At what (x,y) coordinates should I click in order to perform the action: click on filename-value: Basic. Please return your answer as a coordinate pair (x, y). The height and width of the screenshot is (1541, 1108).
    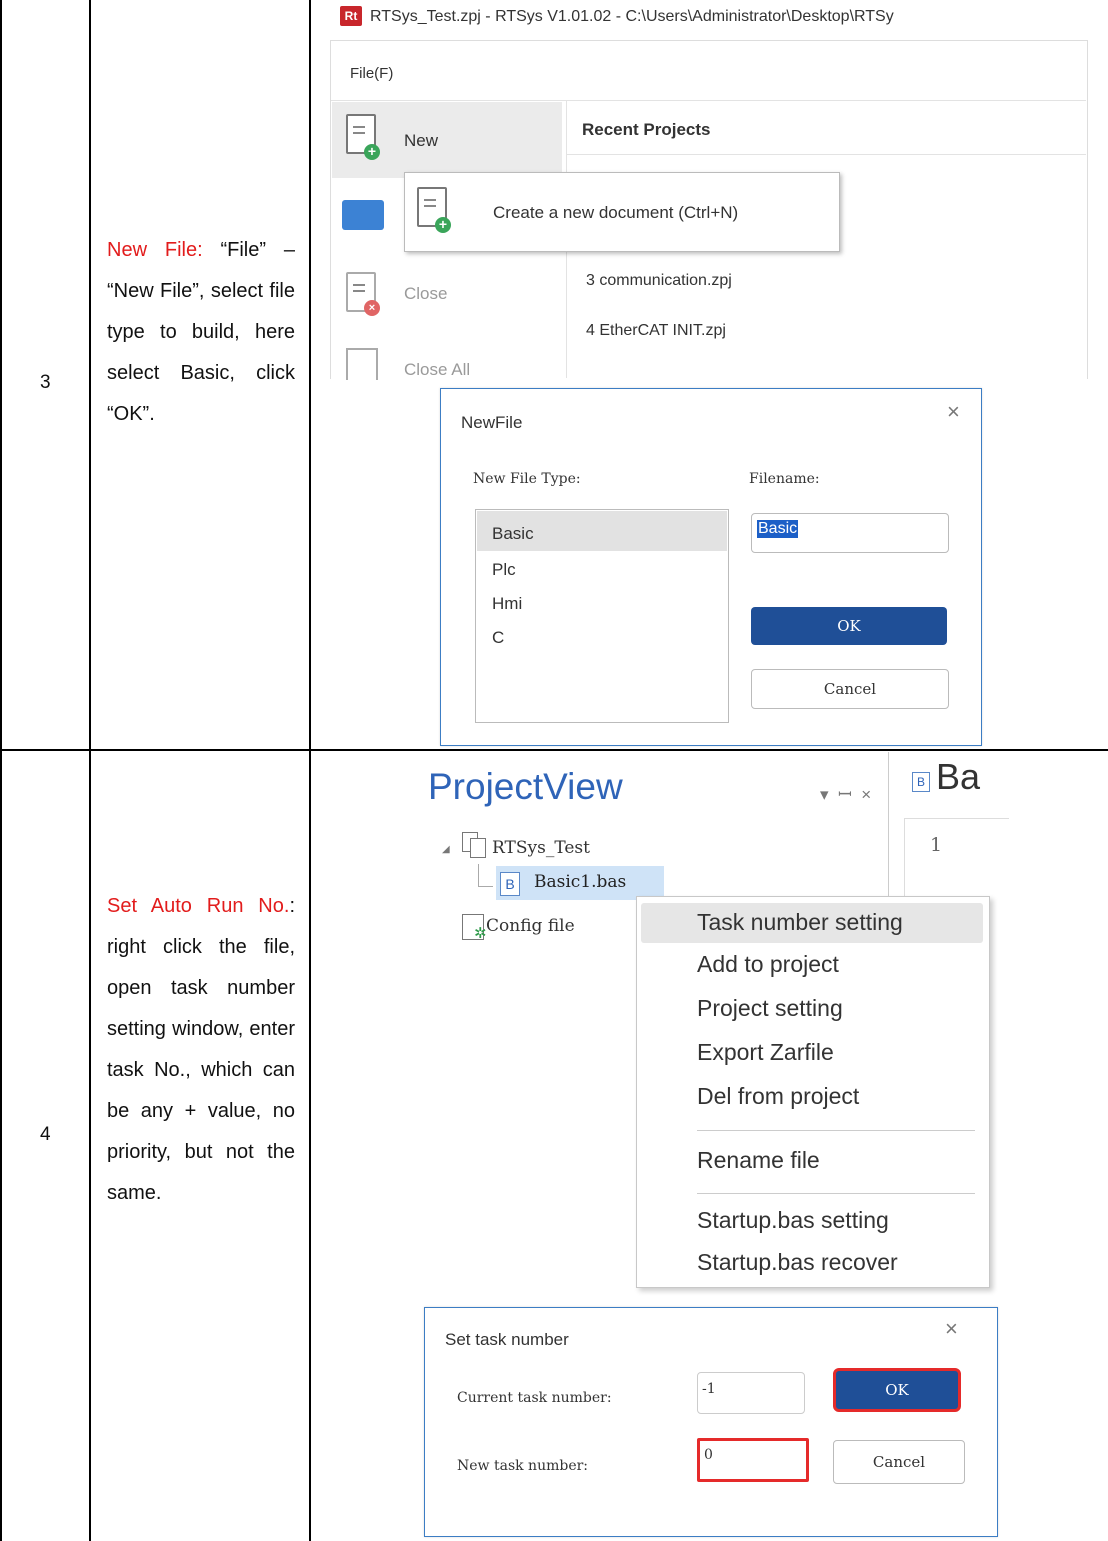
    Looking at the image, I should click on (778, 529).